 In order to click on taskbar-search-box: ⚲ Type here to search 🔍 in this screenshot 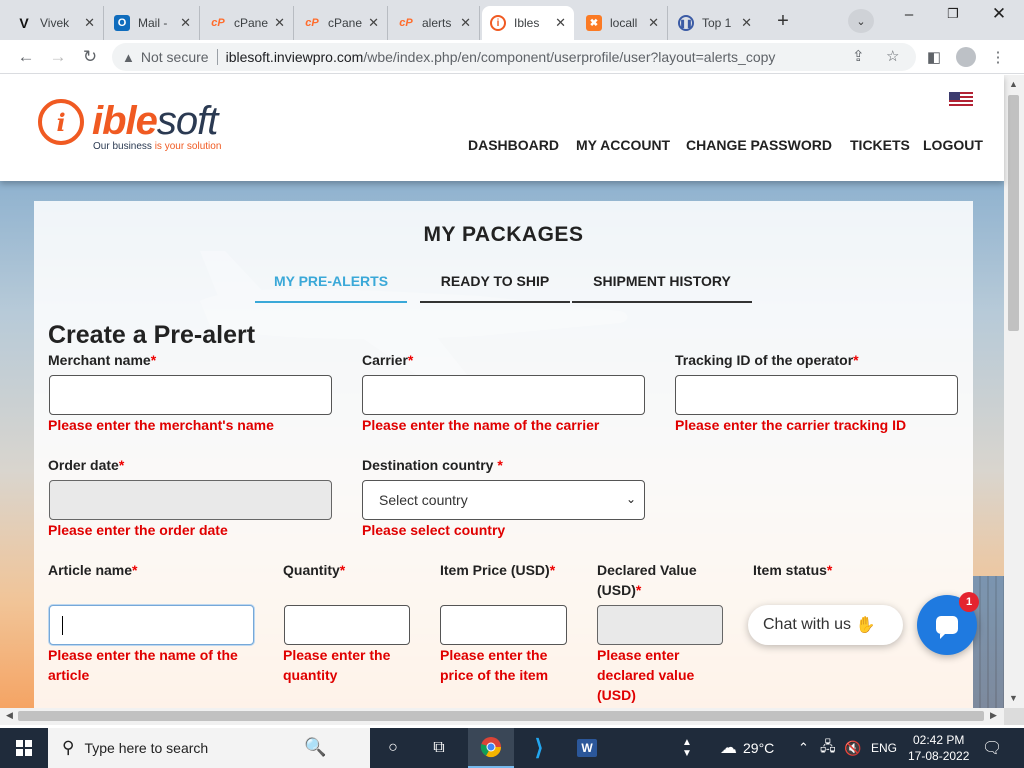, I will do `click(209, 748)`.